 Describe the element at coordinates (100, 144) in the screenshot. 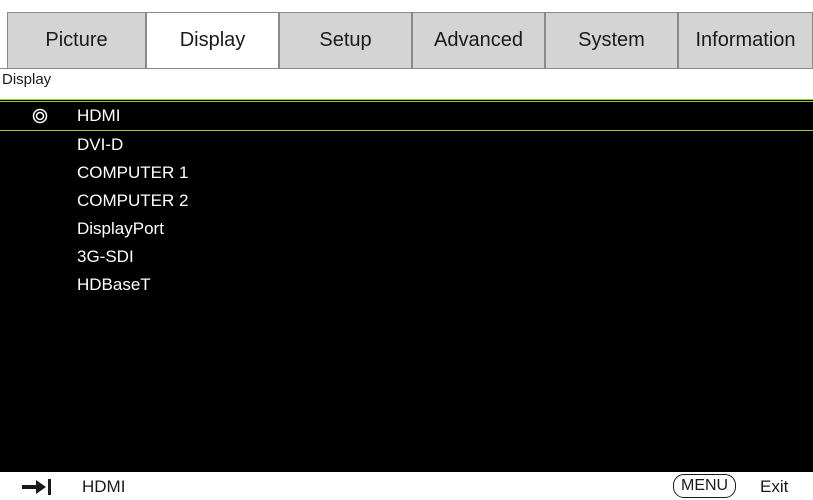

I see `input-label: DVI-D` at that location.